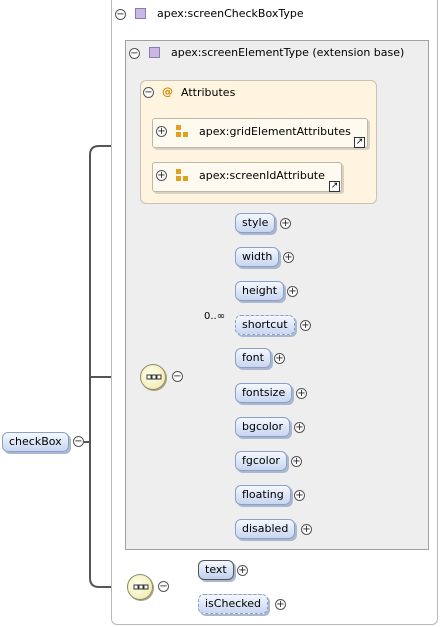 The image size is (440, 627). I want to click on collapse-toggle-inner-type: −, so click(134, 53).